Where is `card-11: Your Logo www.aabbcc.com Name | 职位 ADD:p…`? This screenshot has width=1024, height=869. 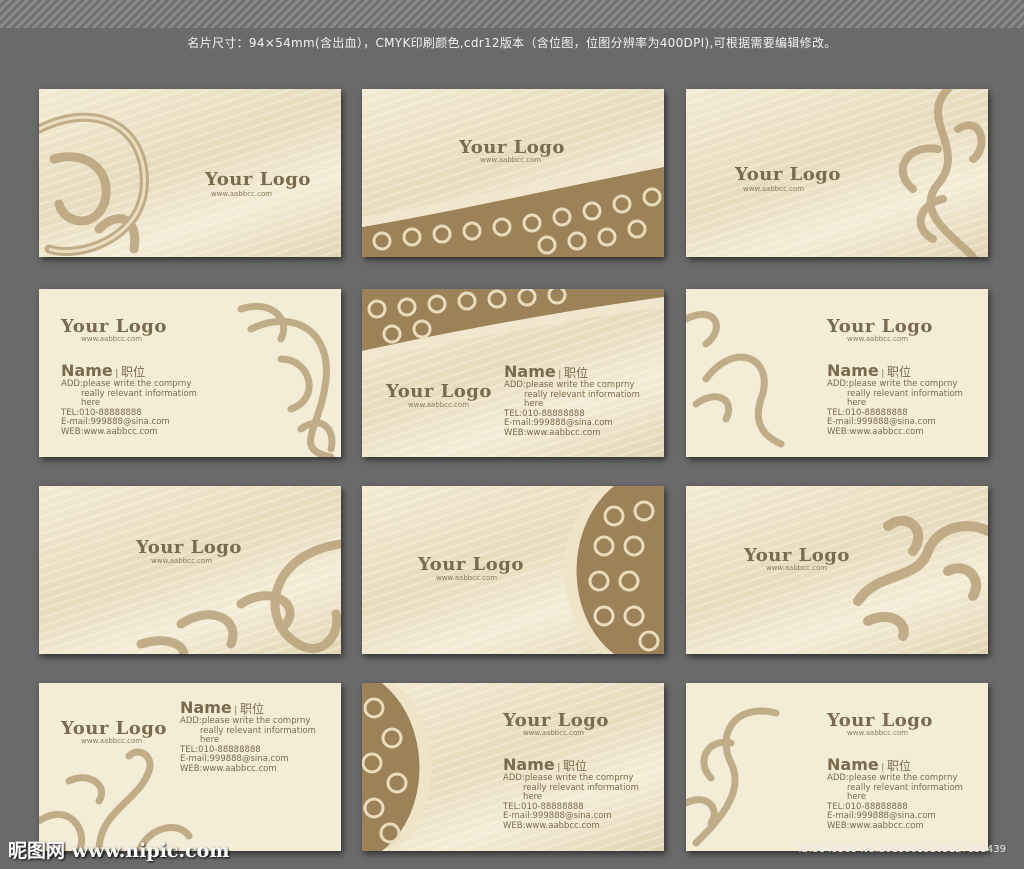
card-11: Your Logo www.aabbcc.com Name | 职位 ADD:p… is located at coordinates (513, 767).